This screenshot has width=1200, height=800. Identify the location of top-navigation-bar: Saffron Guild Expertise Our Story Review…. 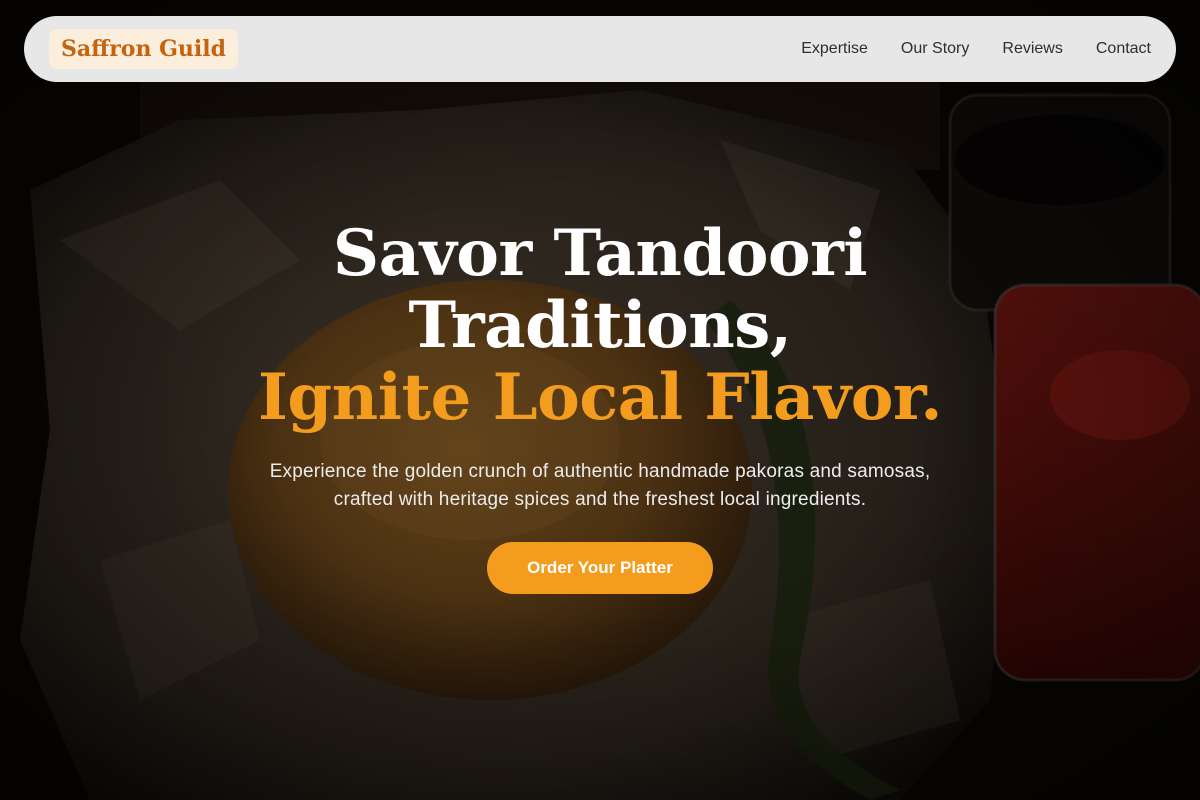
(600, 49).